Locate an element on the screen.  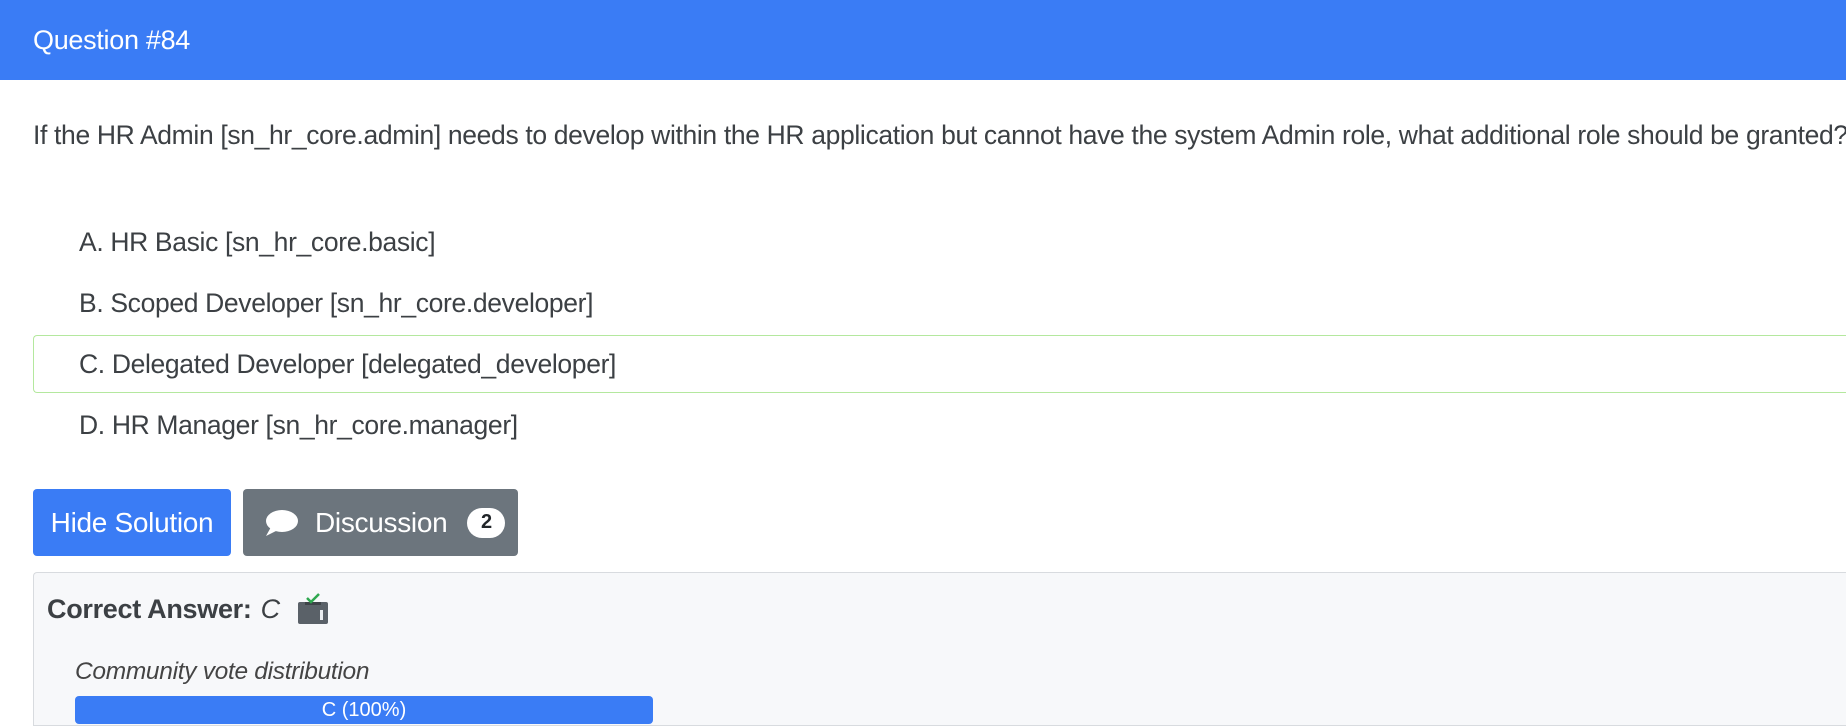
ballot-box-icon is located at coordinates (313, 609).